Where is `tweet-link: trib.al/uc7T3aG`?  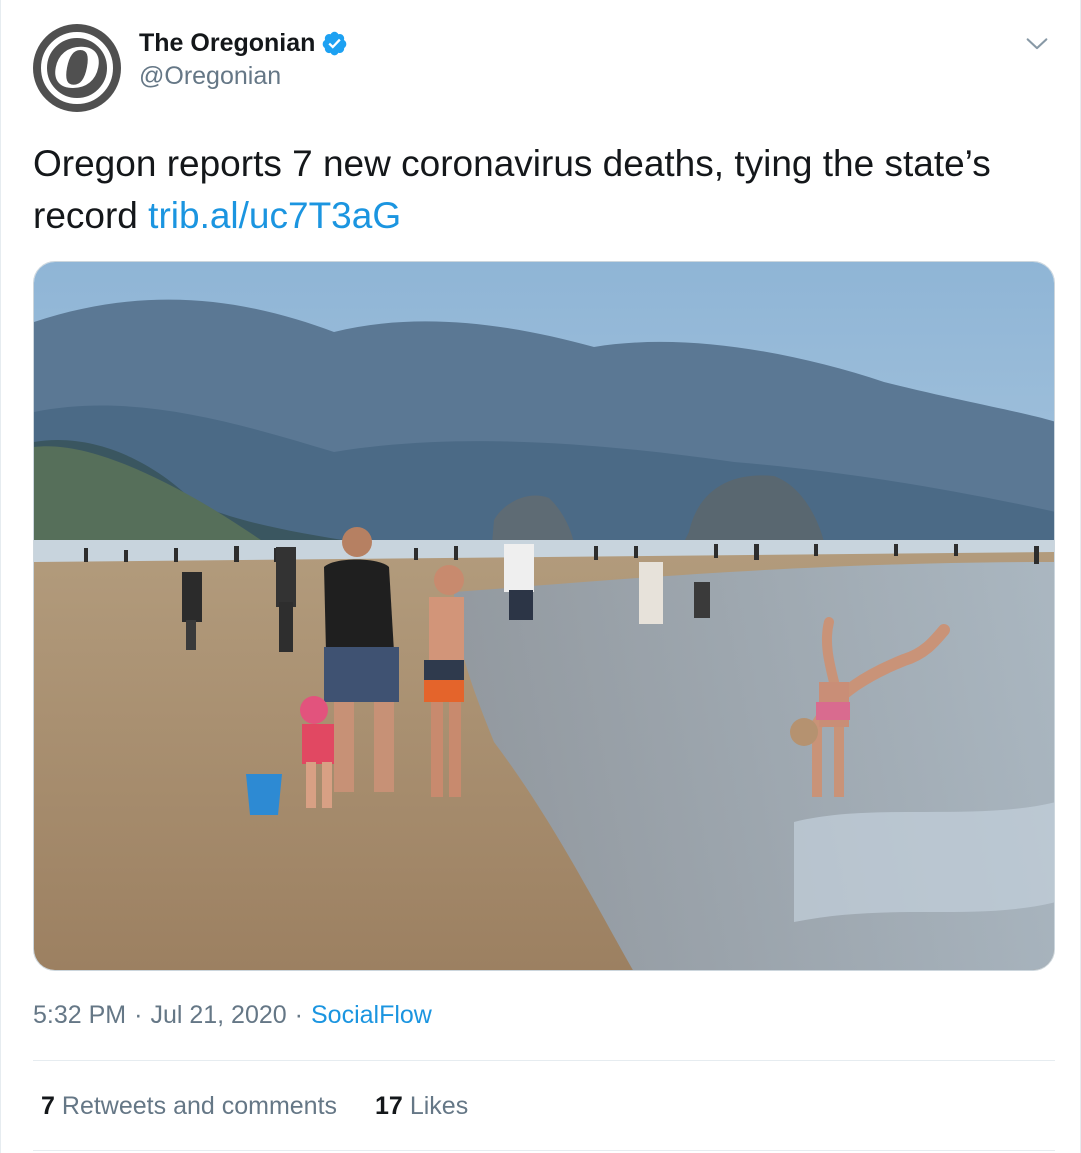 tweet-link: trib.al/uc7T3aG is located at coordinates (274, 215).